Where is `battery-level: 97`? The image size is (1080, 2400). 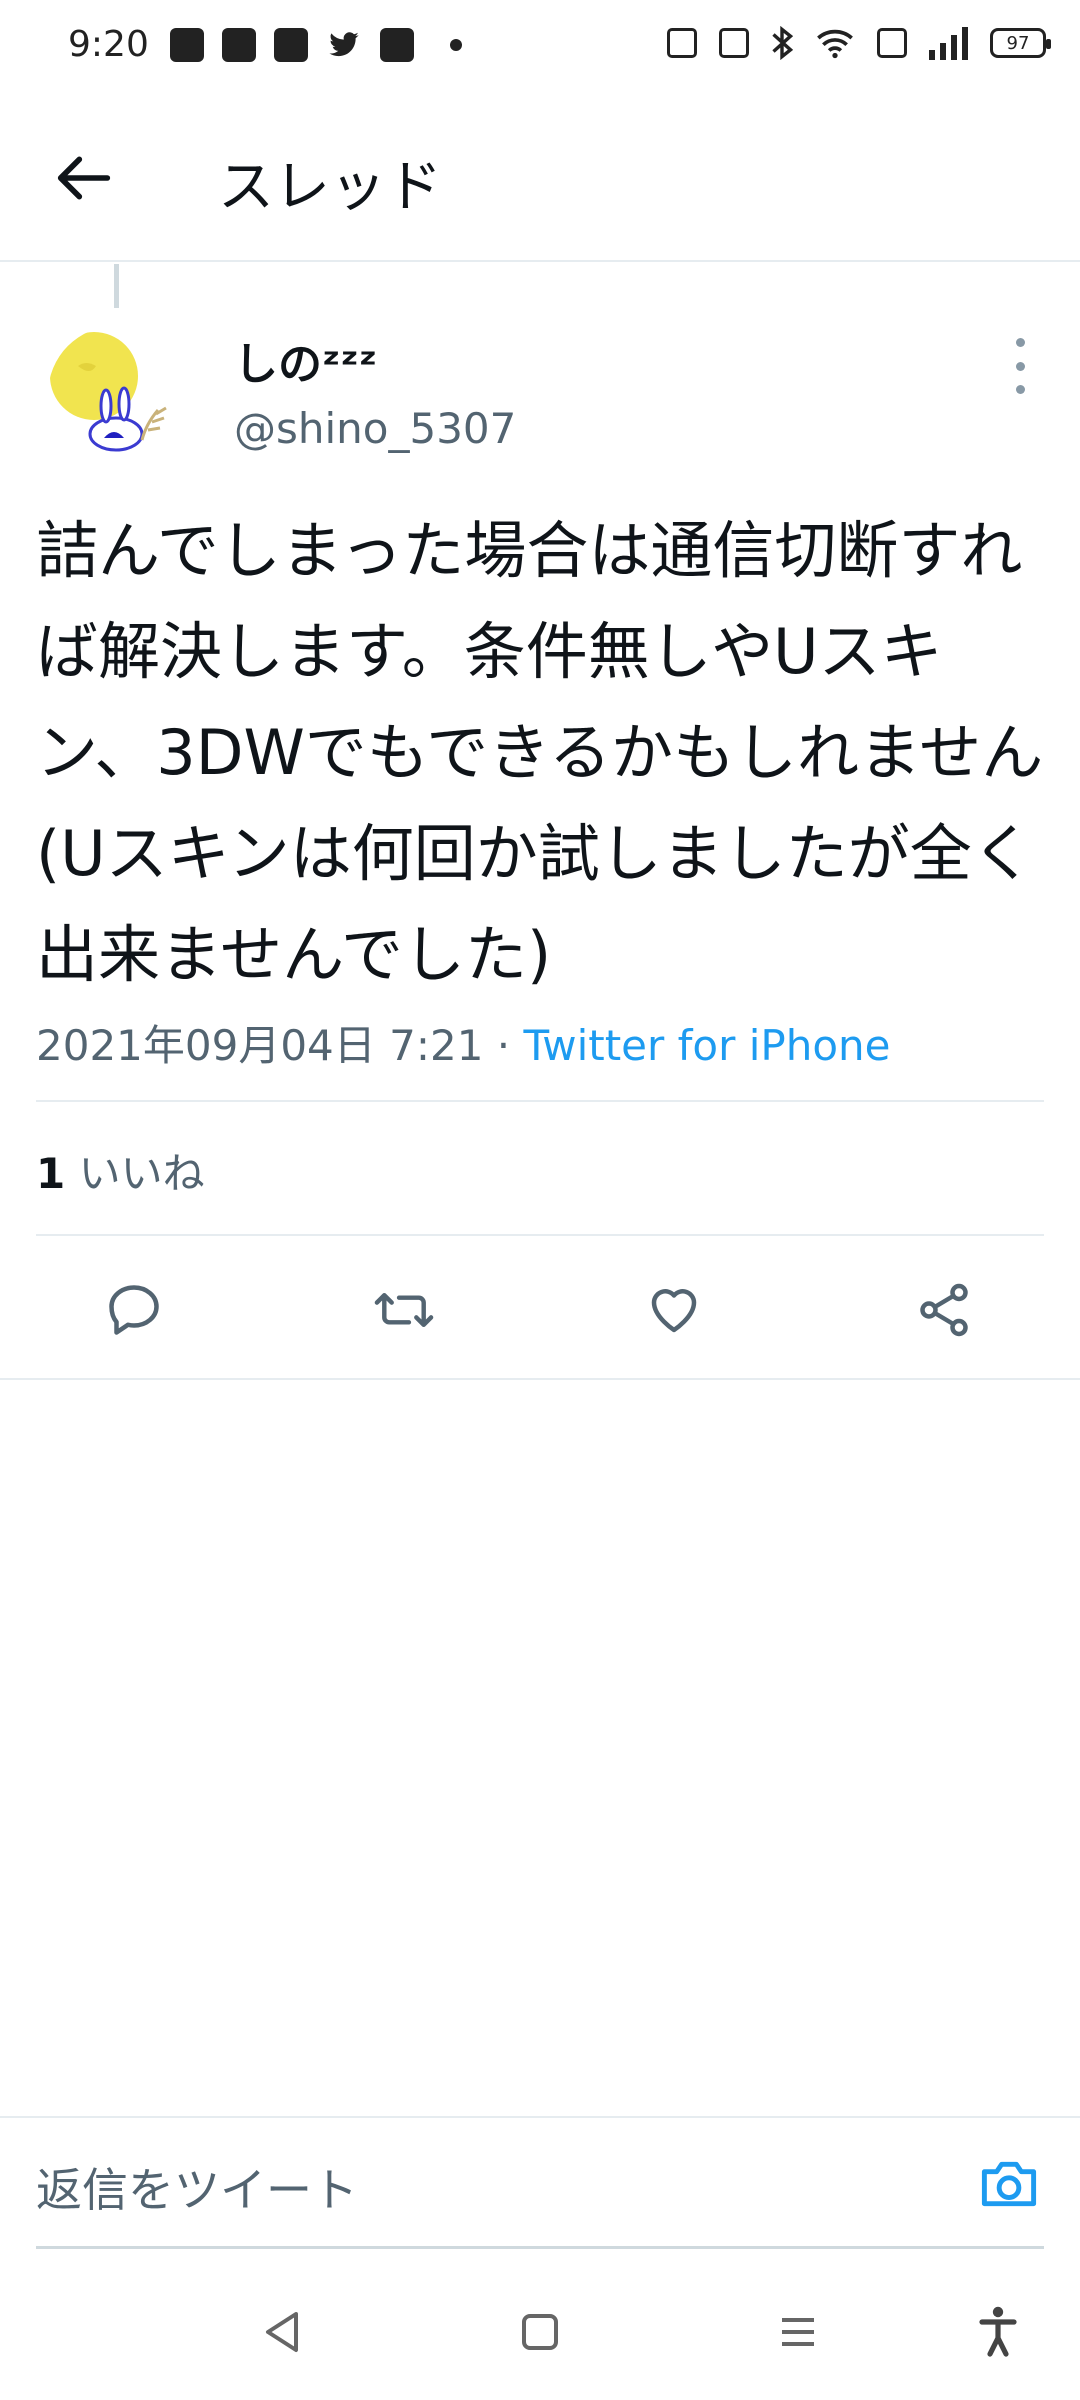 battery-level: 97 is located at coordinates (1018, 43).